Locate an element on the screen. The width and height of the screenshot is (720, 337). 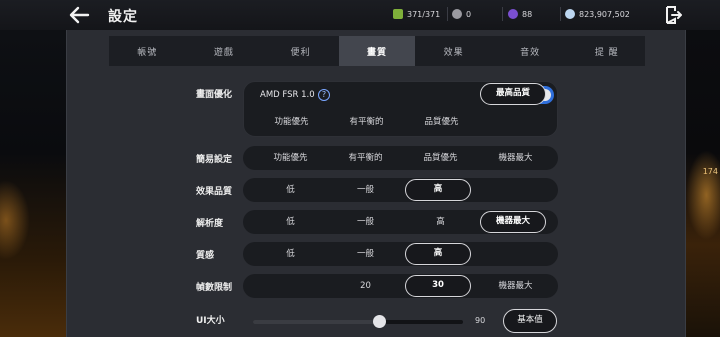
simple-option-balanced: 有平衡的 is located at coordinates (365, 158).